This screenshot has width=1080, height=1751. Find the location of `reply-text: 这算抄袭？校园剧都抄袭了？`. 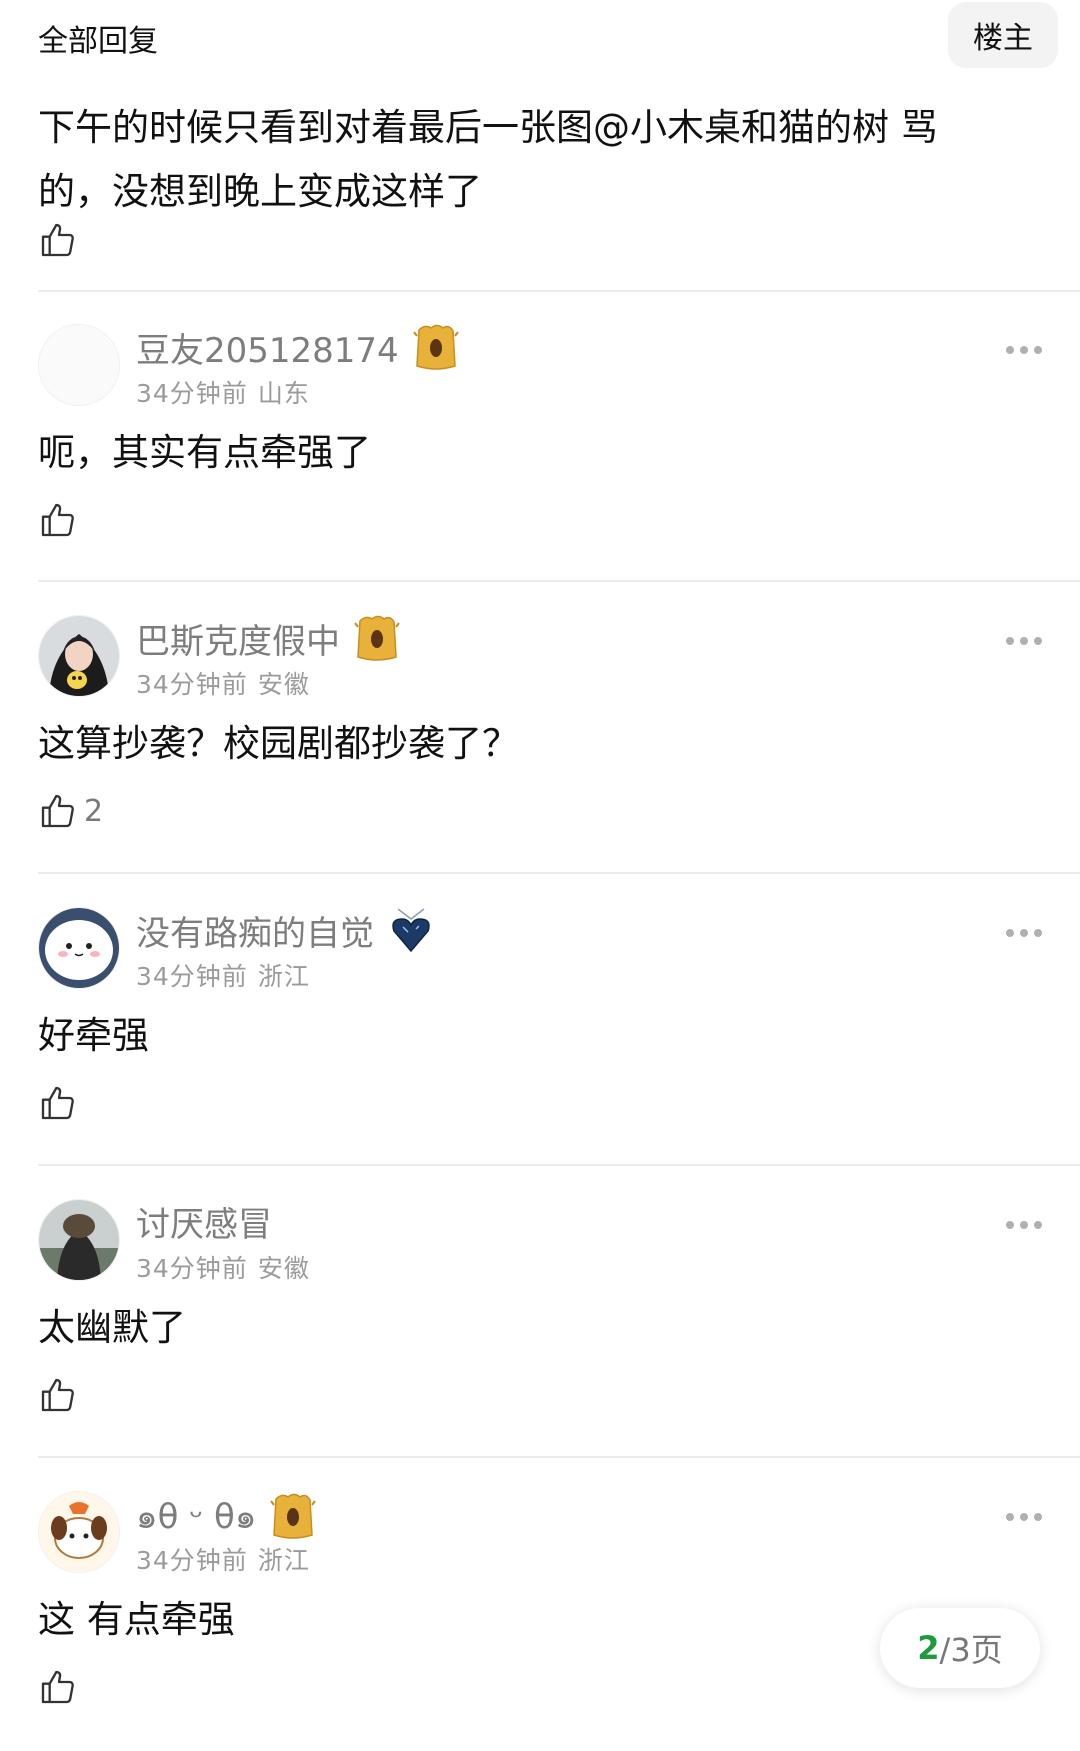

reply-text: 这算抄袭？校园剧都抄袭了？ is located at coordinates (278, 743).